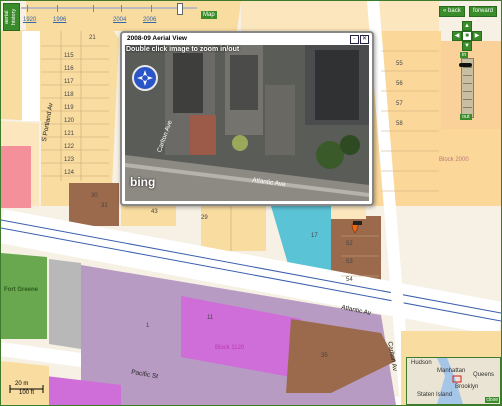 The image size is (502, 406). I want to click on map-navigation: « back forward » ▲ ◀ ■ ▶ ▼ in out, so click(468, 66).